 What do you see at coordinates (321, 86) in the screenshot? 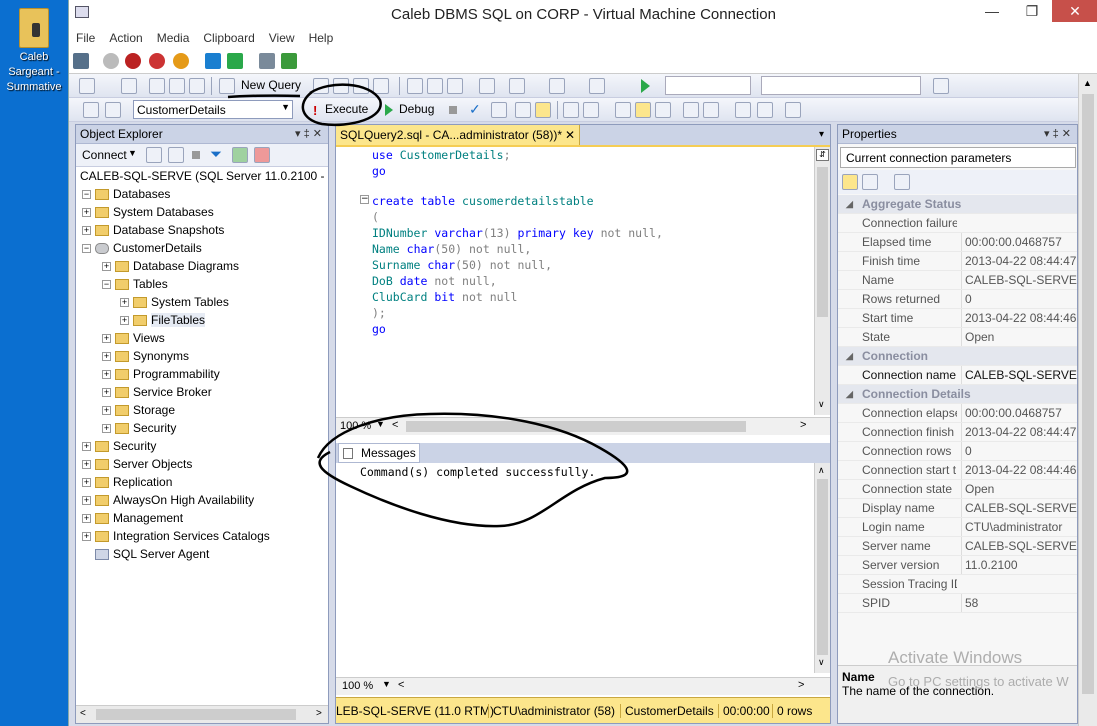
I see `db-engine-query-icon` at bounding box center [321, 86].